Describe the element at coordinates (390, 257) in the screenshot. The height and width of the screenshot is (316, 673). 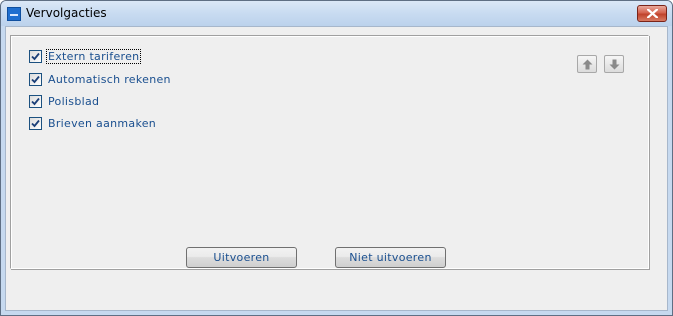
I see `skip-button: Niet uitvoeren` at that location.